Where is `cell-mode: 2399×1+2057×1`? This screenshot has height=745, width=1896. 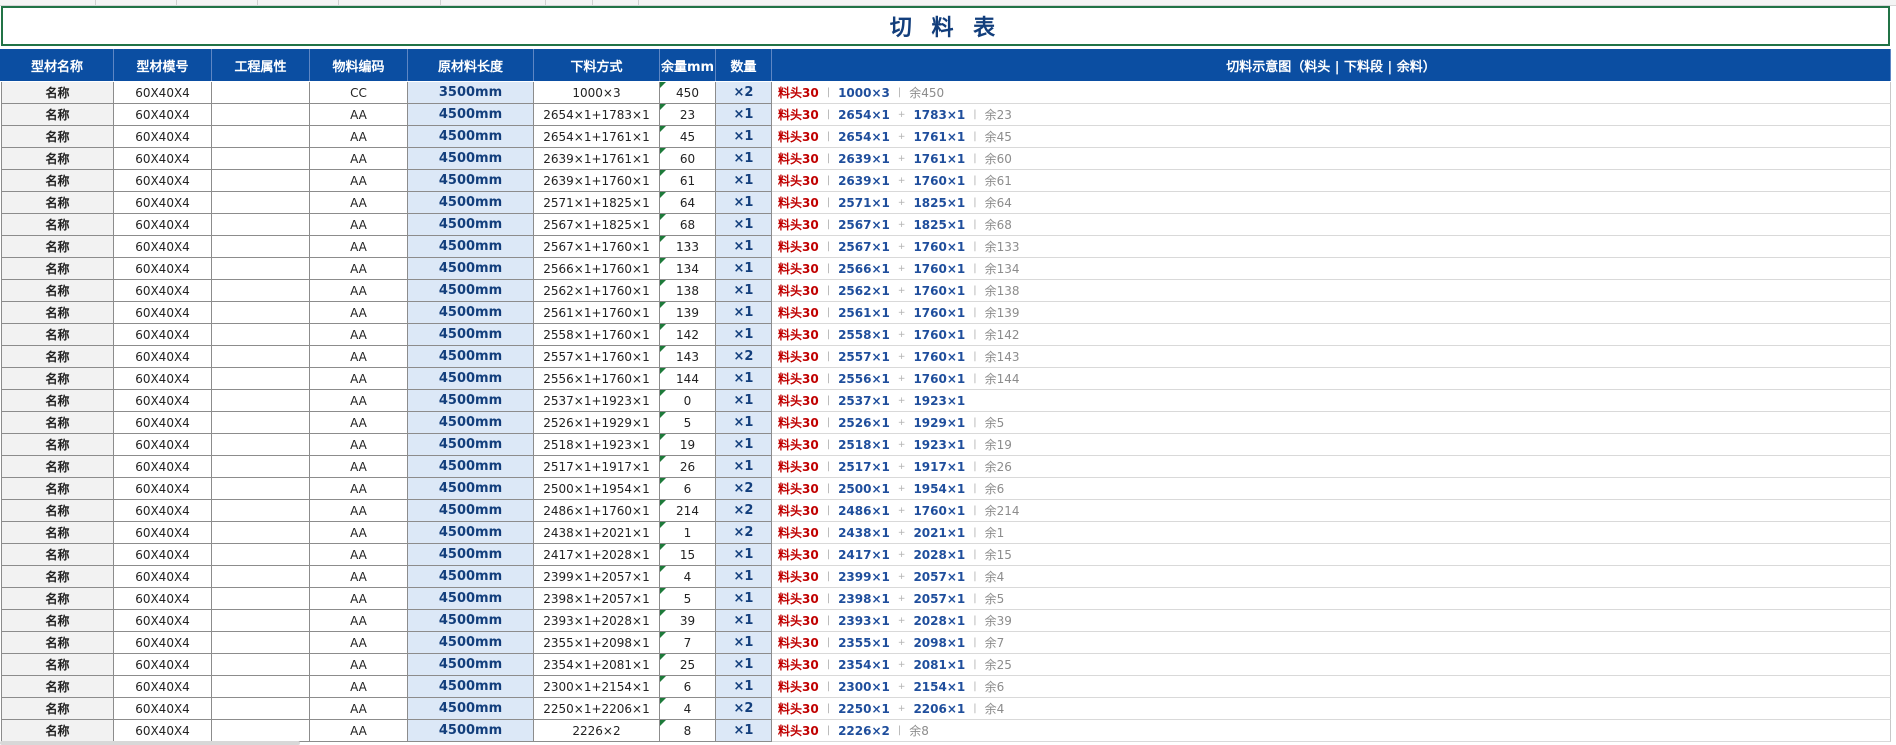 cell-mode: 2399×1+2057×1 is located at coordinates (597, 577).